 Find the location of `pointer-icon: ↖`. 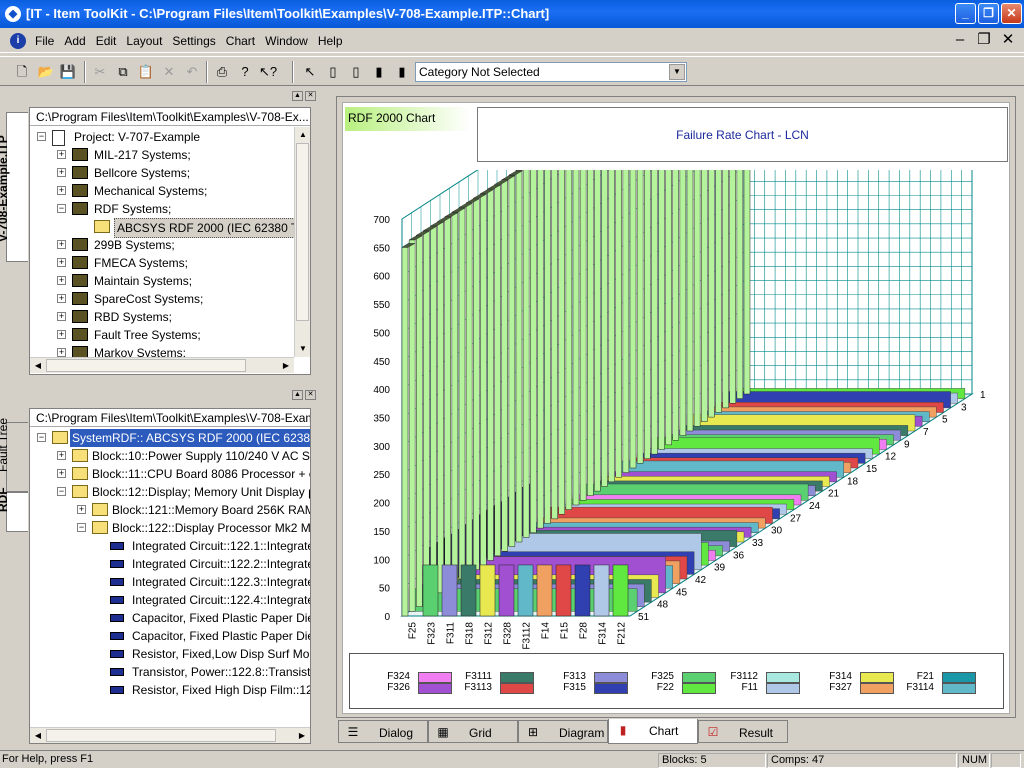

pointer-icon: ↖ is located at coordinates (310, 72).